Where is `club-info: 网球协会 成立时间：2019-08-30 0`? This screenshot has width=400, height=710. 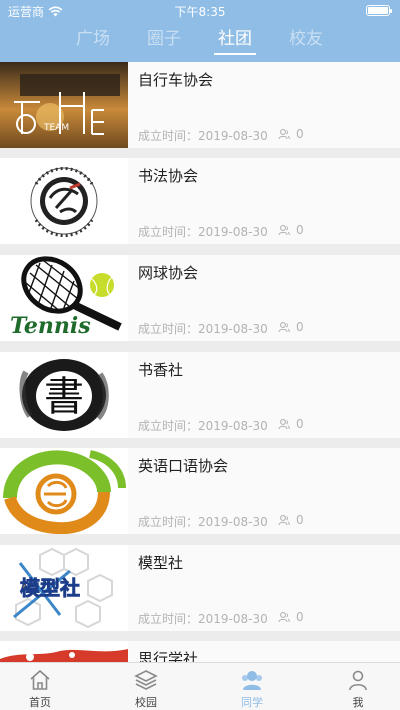 club-info: 网球协会 成立时间：2019-08-30 0 is located at coordinates (264, 298).